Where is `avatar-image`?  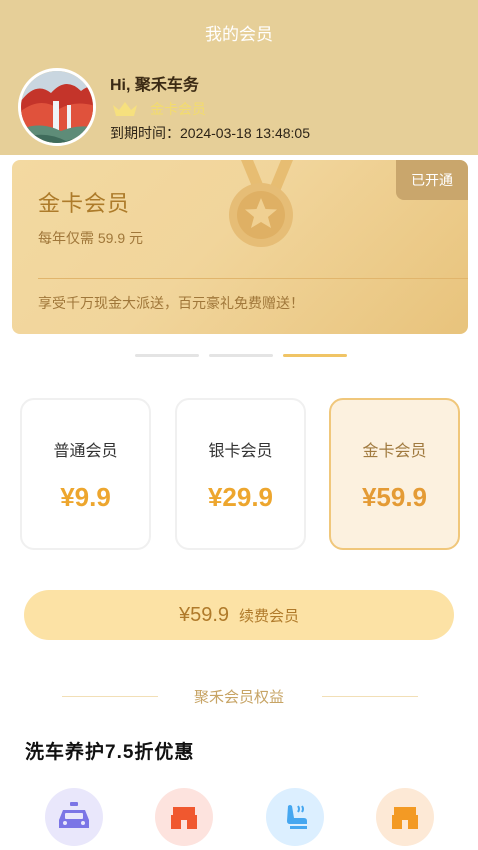
avatar-image is located at coordinates (57, 107).